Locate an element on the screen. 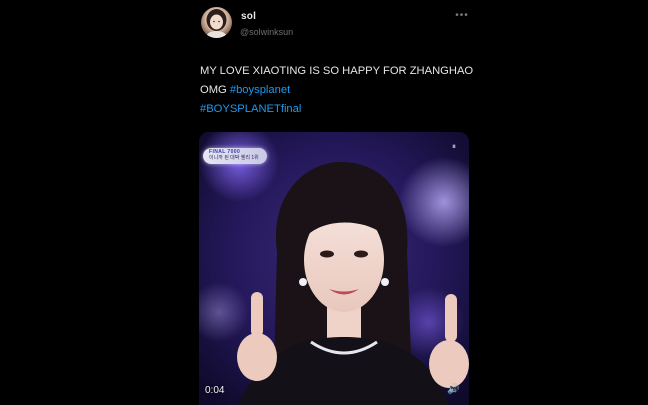  badge-subtitle: 이니까 된 대박 웬리 1위 is located at coordinates (234, 158).